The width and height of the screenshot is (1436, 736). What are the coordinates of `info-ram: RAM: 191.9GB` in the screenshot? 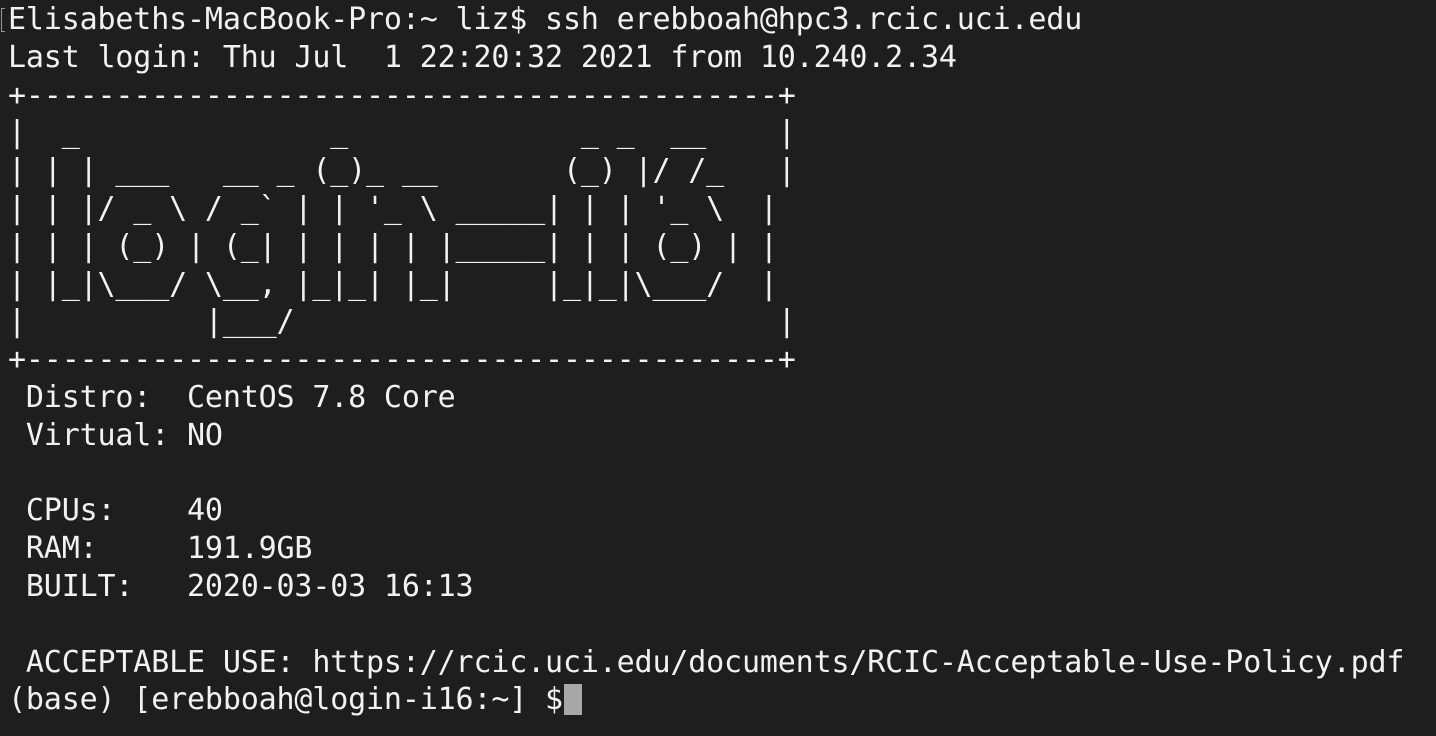 It's located at (160, 549).